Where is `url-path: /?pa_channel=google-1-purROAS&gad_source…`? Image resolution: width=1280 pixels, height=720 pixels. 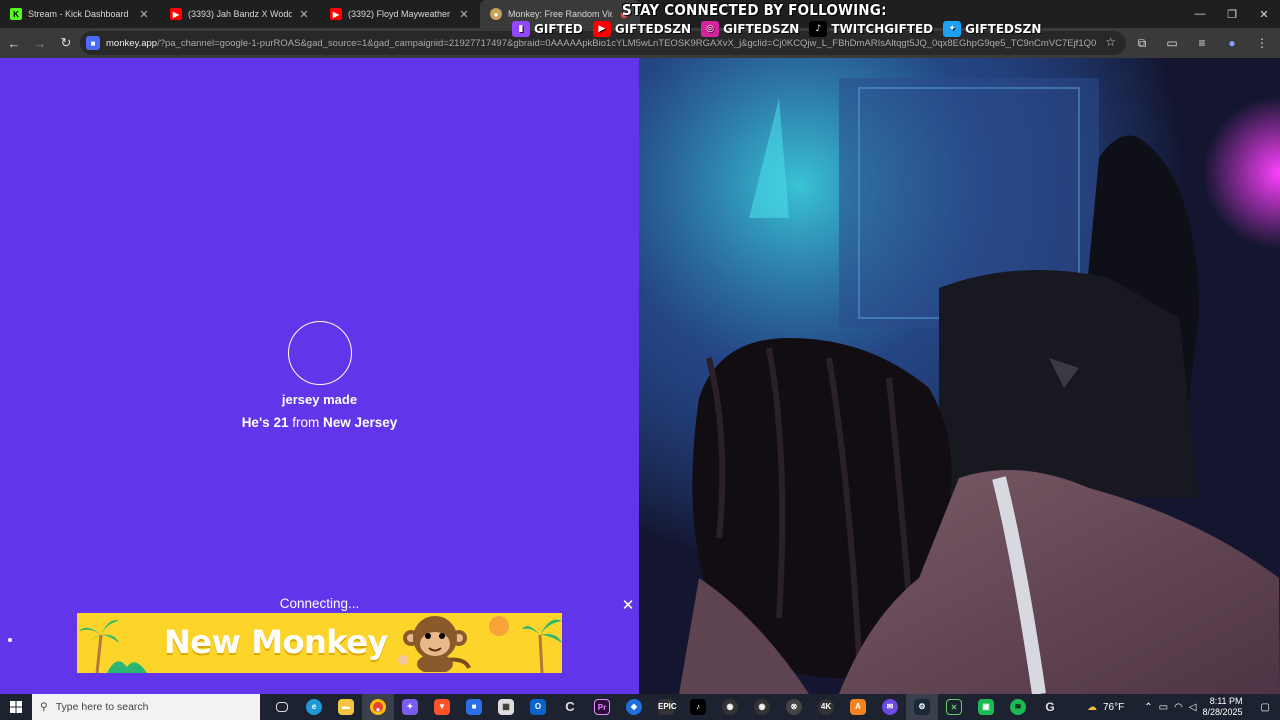 url-path: /?pa_channel=google-1-purROAS&gad_source… is located at coordinates (626, 43).